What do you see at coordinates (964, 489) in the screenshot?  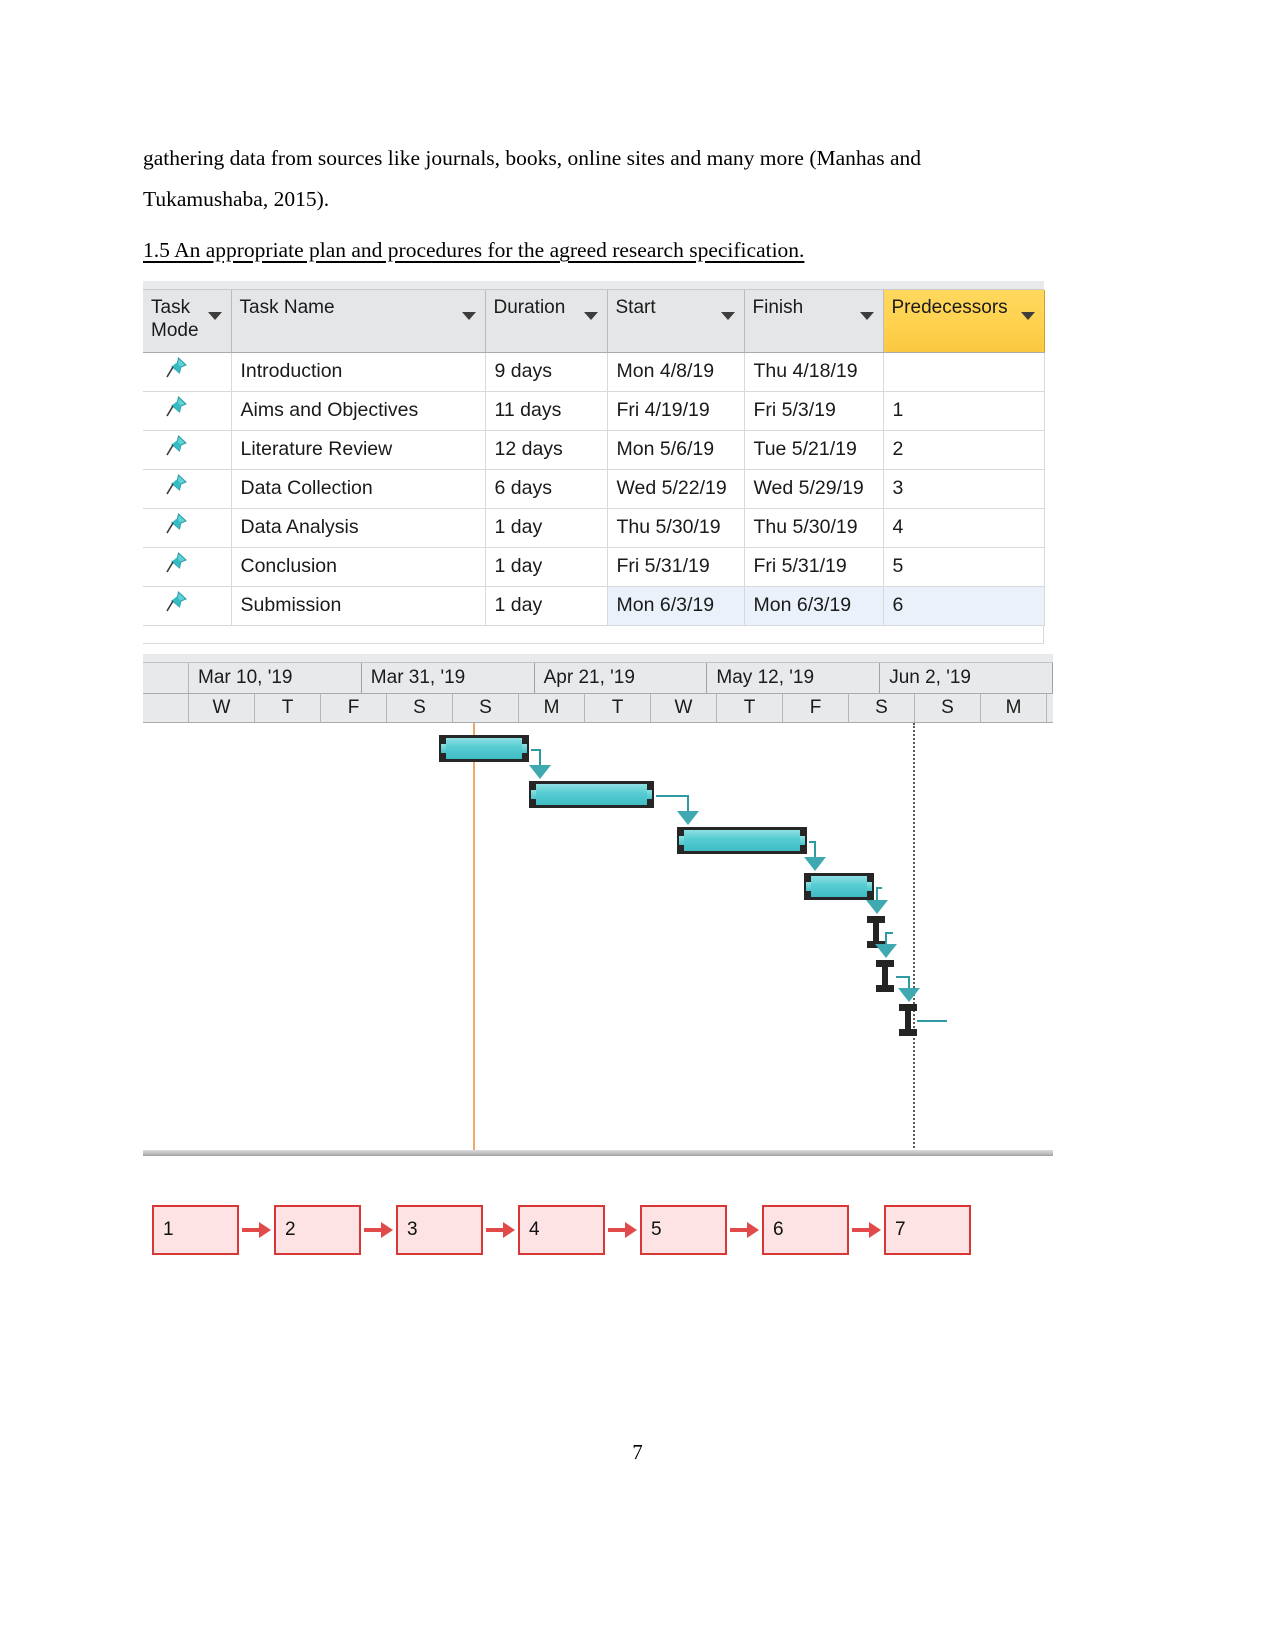 I see `cell-predecessors: 3` at bounding box center [964, 489].